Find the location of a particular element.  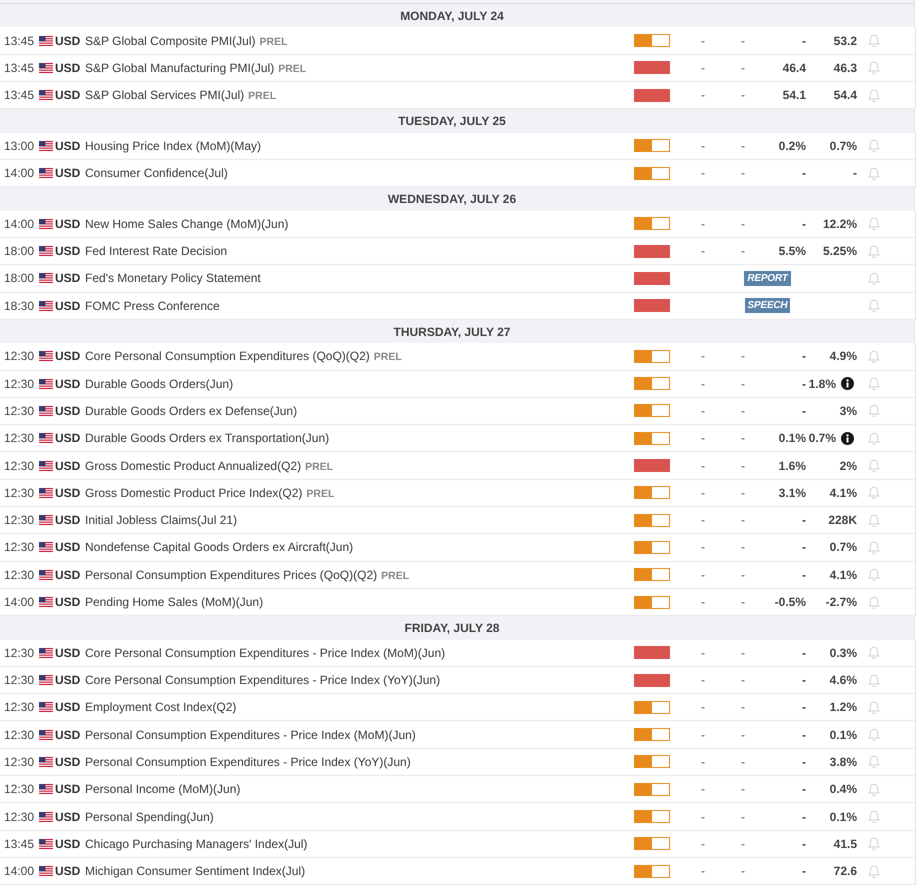

event-title: Fed Interest Rate Decision is located at coordinates (156, 251).